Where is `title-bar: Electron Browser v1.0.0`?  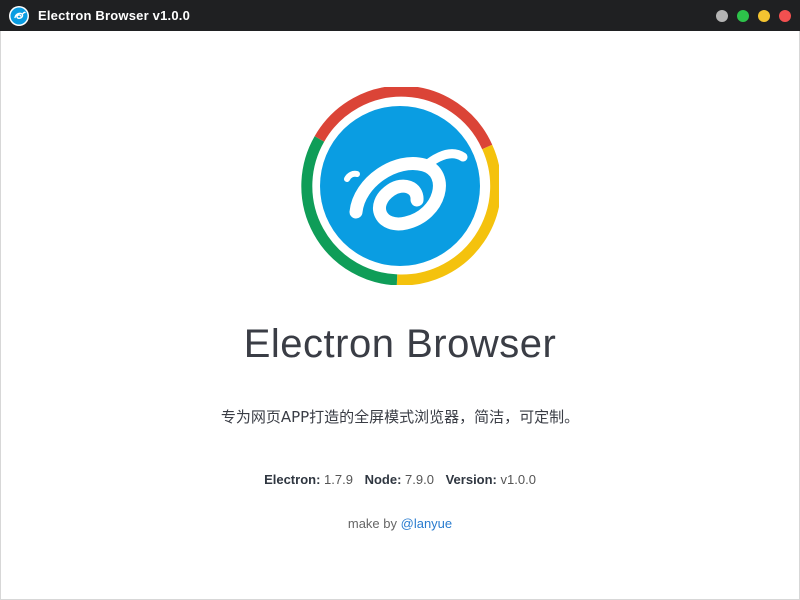 title-bar: Electron Browser v1.0.0 is located at coordinates (400, 15).